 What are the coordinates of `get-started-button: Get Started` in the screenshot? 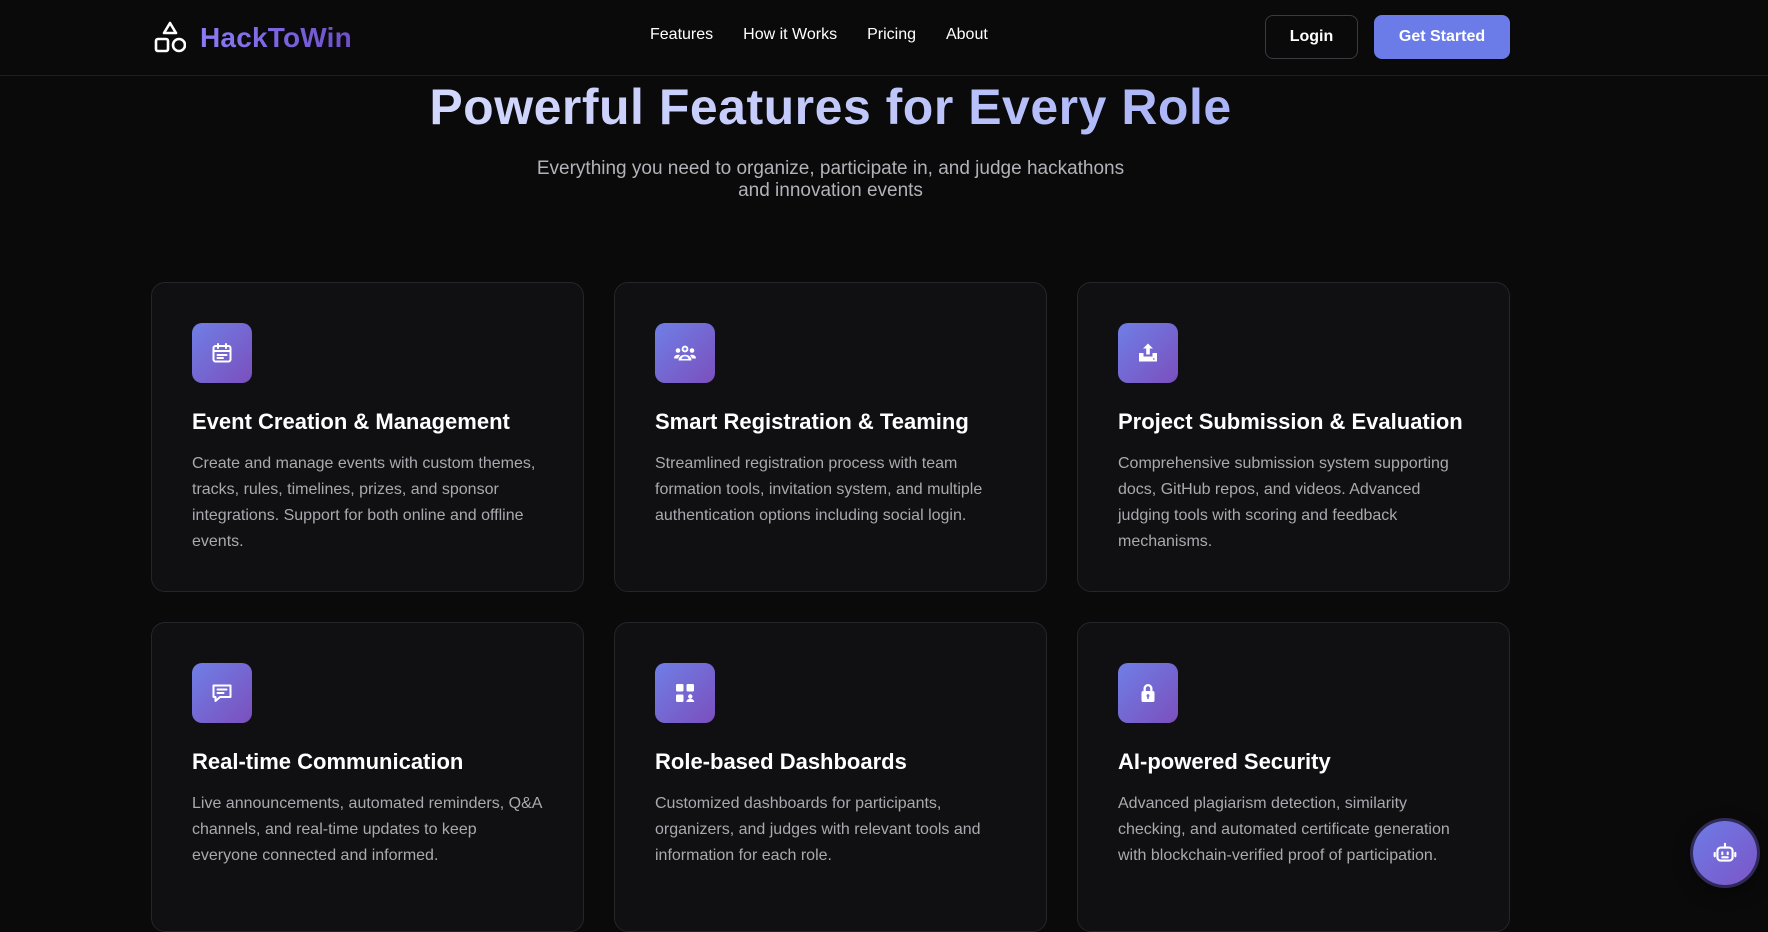 It's located at (1442, 37).